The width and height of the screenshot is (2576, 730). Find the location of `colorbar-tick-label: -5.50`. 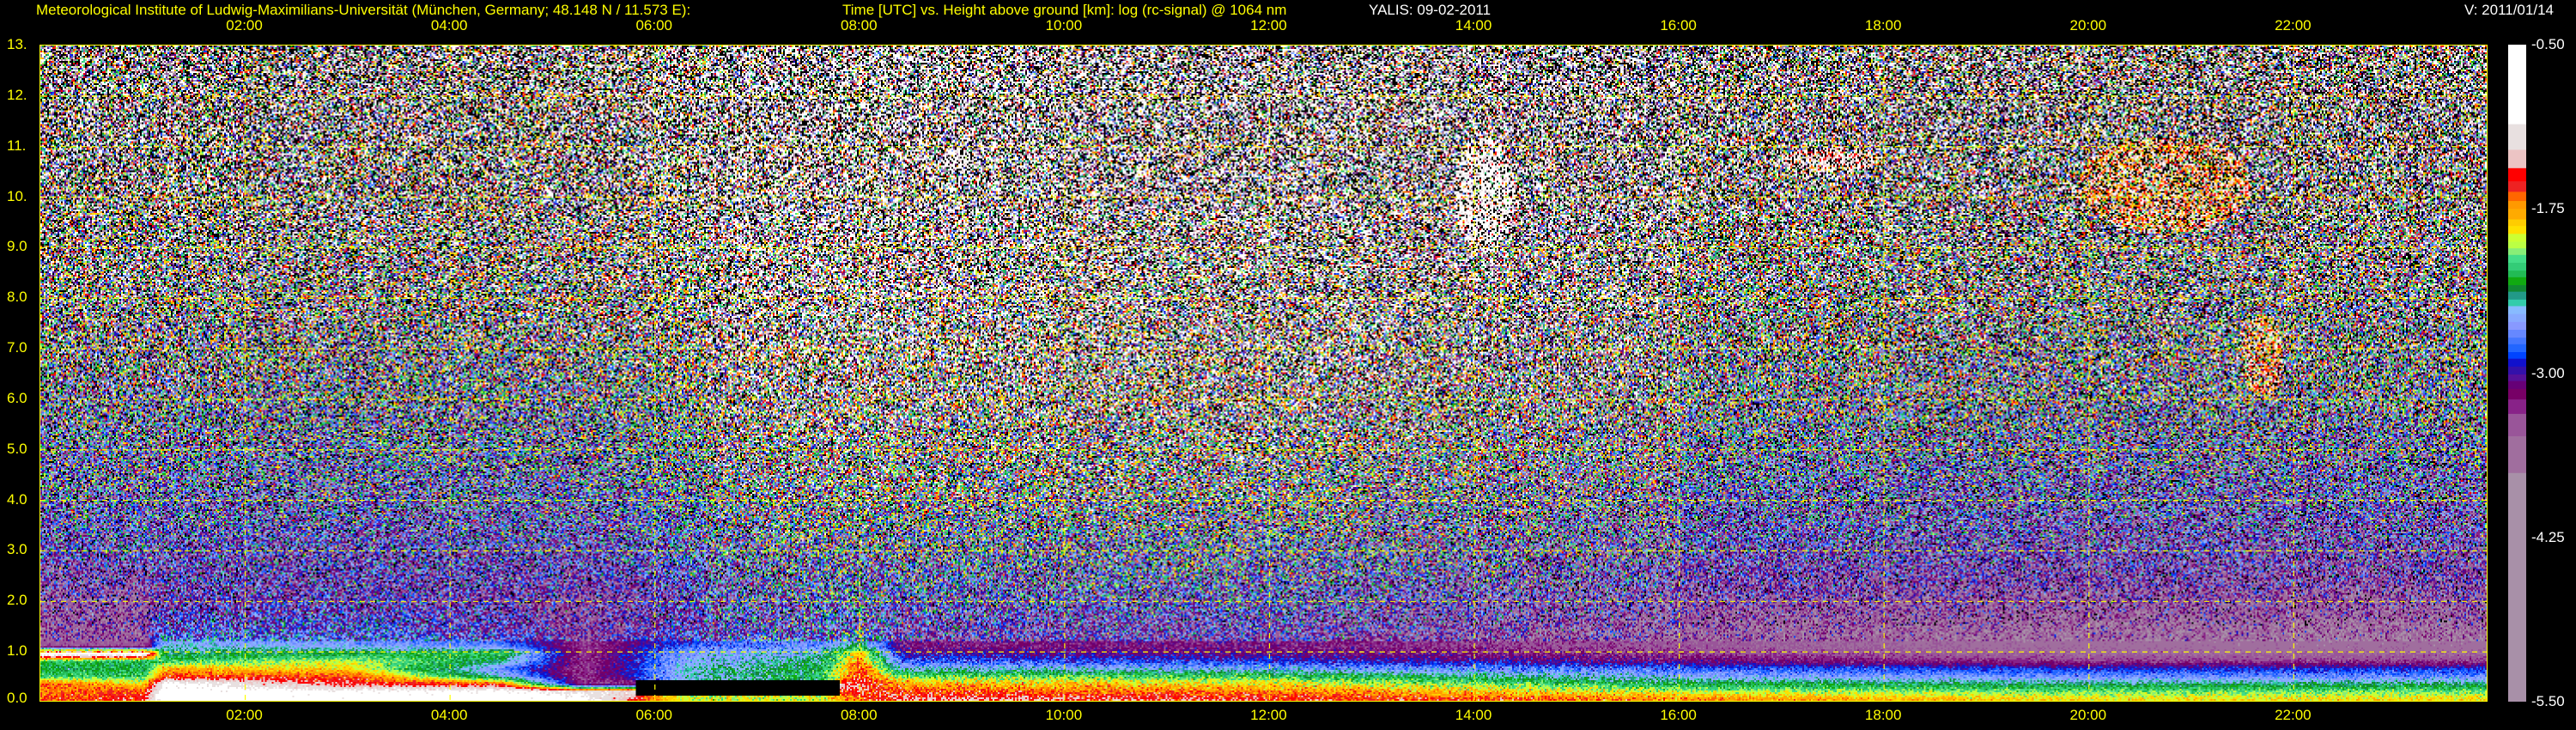

colorbar-tick-label: -5.50 is located at coordinates (2548, 701).